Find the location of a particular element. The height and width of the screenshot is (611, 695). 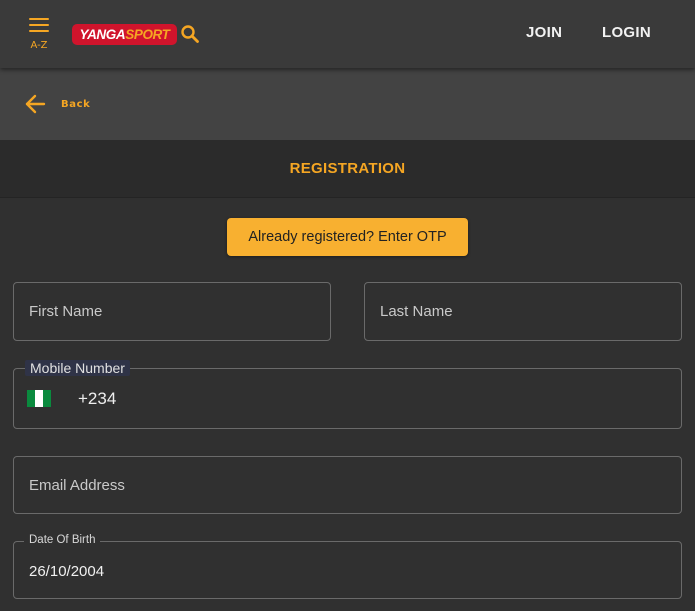

menu-button: A-Z is located at coordinates (39, 36).